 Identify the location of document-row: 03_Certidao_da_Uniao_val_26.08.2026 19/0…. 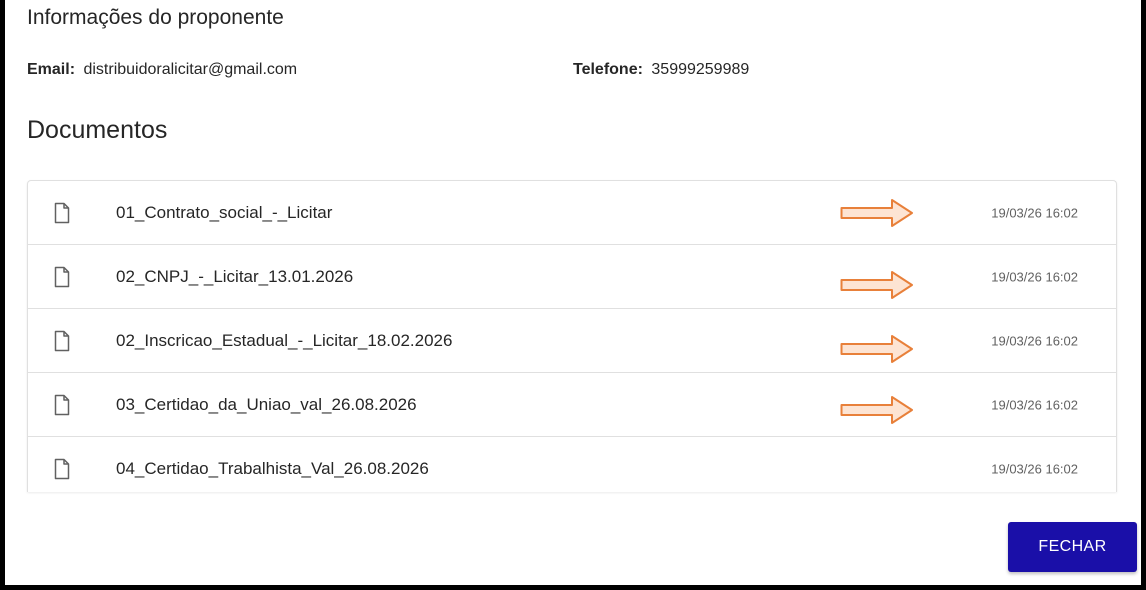
(572, 405).